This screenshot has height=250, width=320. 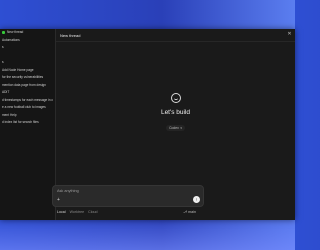 What do you see at coordinates (196, 199) in the screenshot?
I see `send-button: ↑` at bounding box center [196, 199].